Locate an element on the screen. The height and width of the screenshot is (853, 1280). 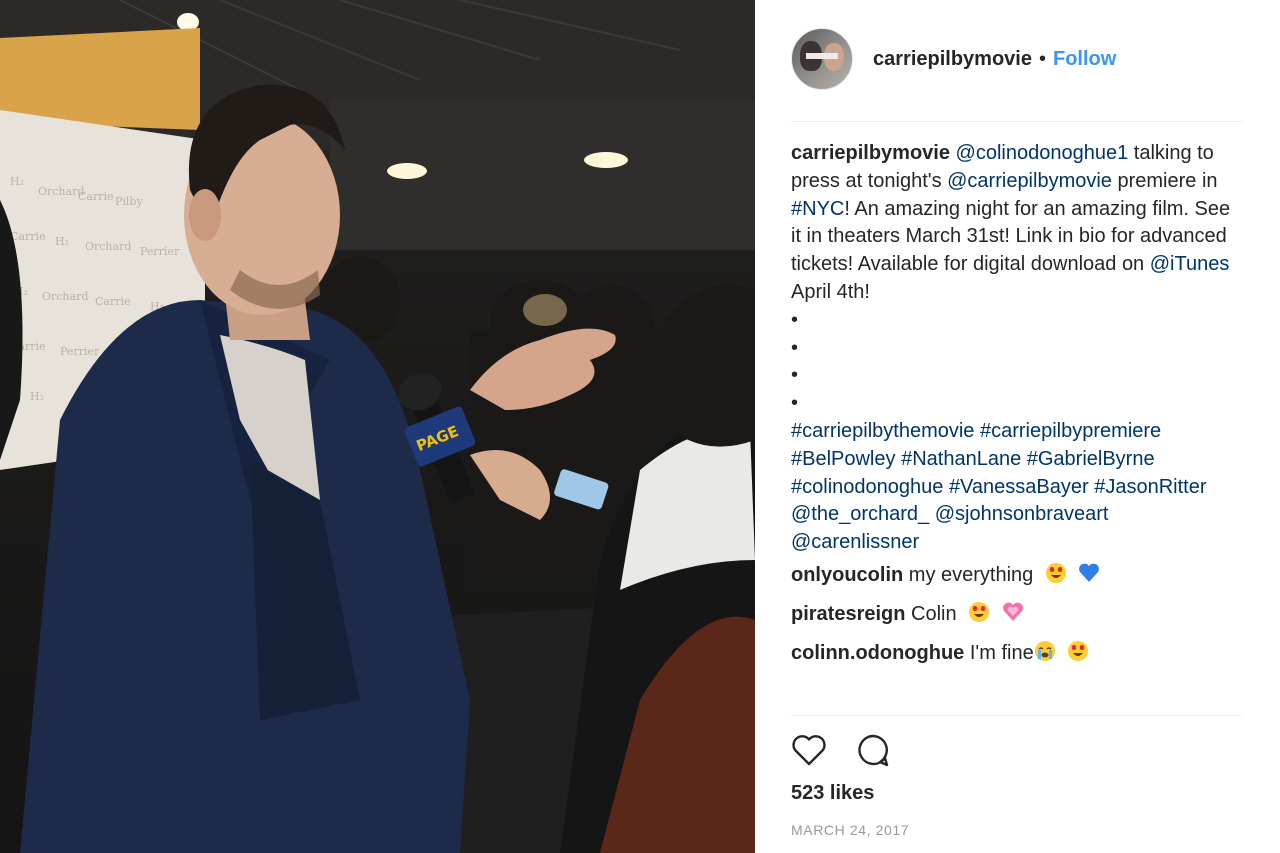
caption-tag: #BelPowley is located at coordinates (843, 459).